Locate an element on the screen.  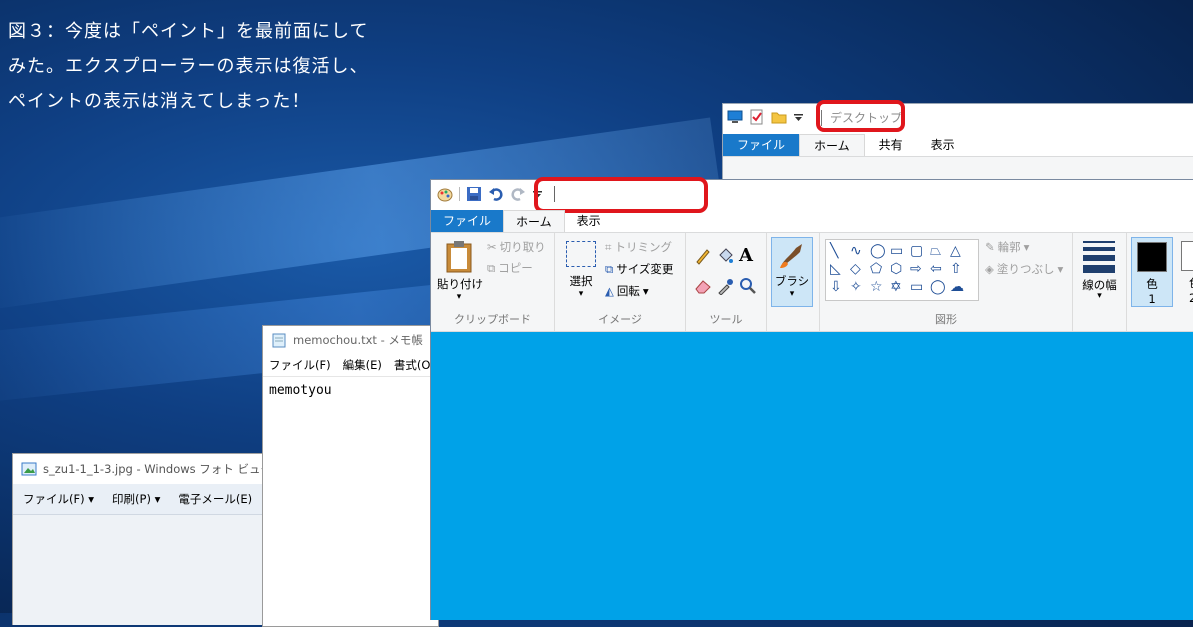
resize-button: ⧉ サイズ変更 is located at coordinates (639, 269).